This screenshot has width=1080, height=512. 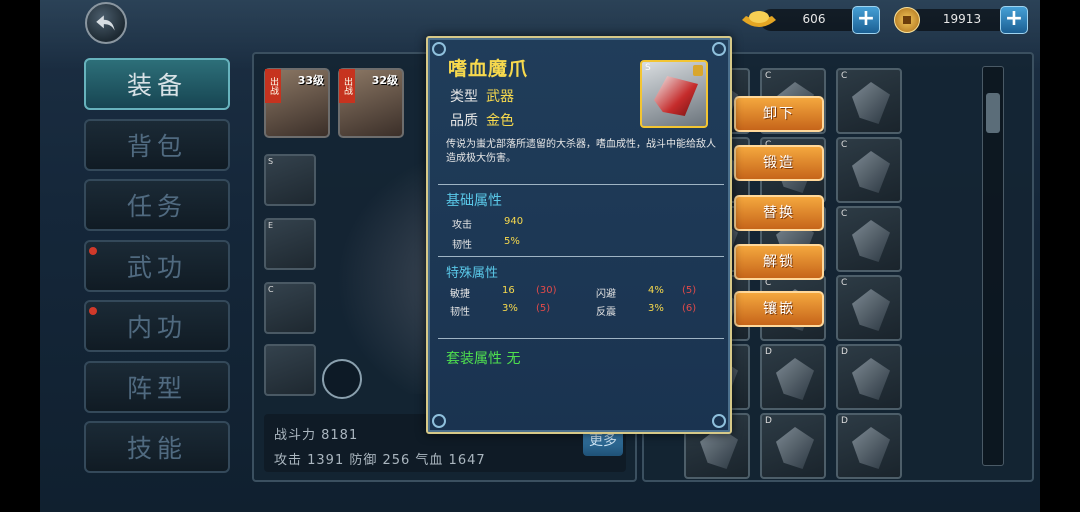 I want to click on notification-dot, so click(x=93, y=311).